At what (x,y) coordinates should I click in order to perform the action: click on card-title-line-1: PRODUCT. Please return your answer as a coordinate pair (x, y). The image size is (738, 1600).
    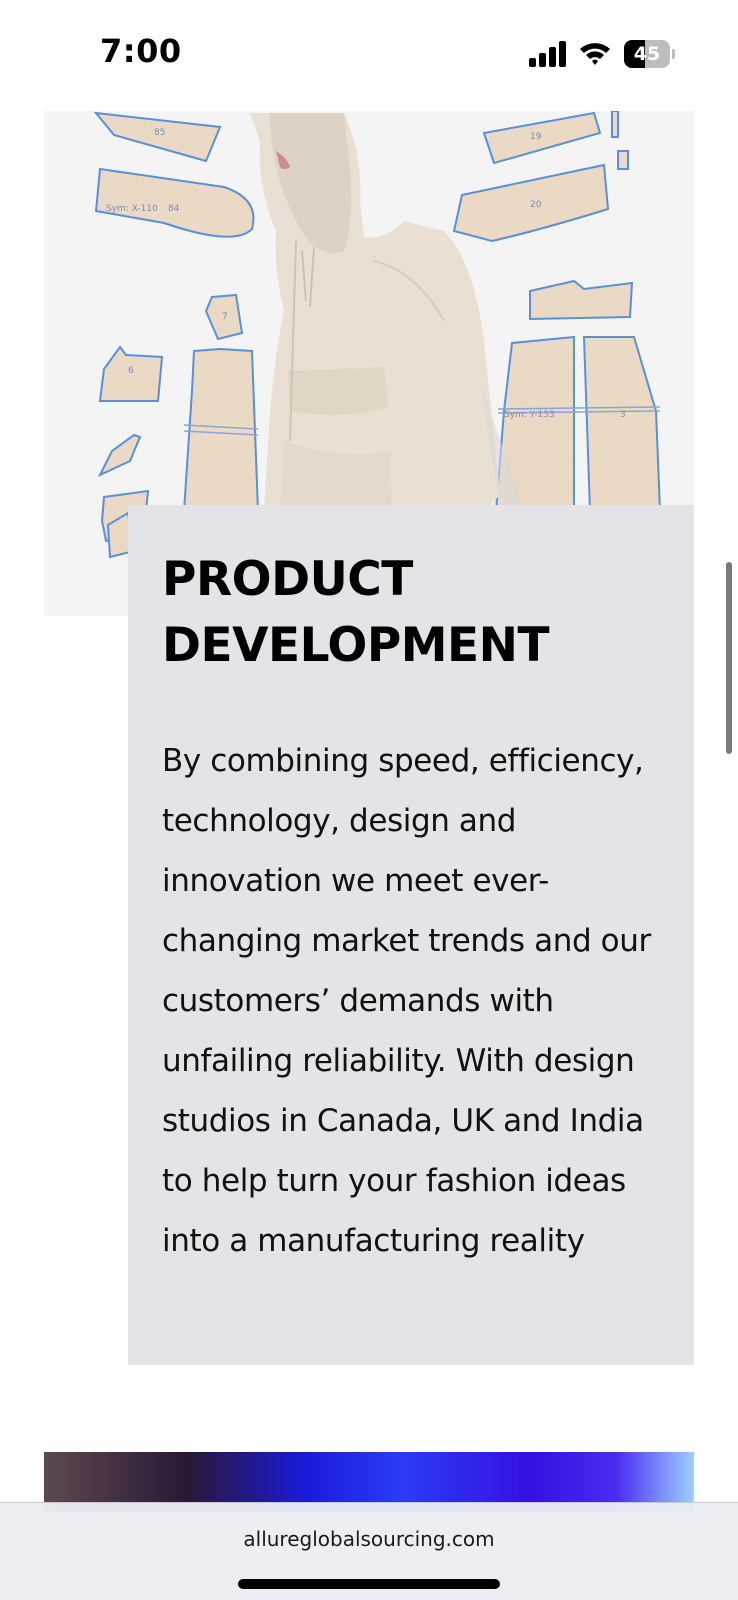
    Looking at the image, I should click on (287, 579).